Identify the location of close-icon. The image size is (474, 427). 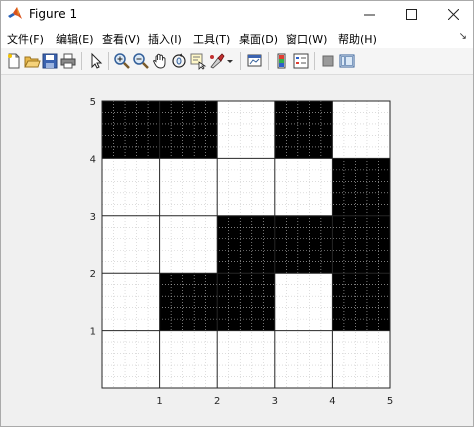
(453, 14).